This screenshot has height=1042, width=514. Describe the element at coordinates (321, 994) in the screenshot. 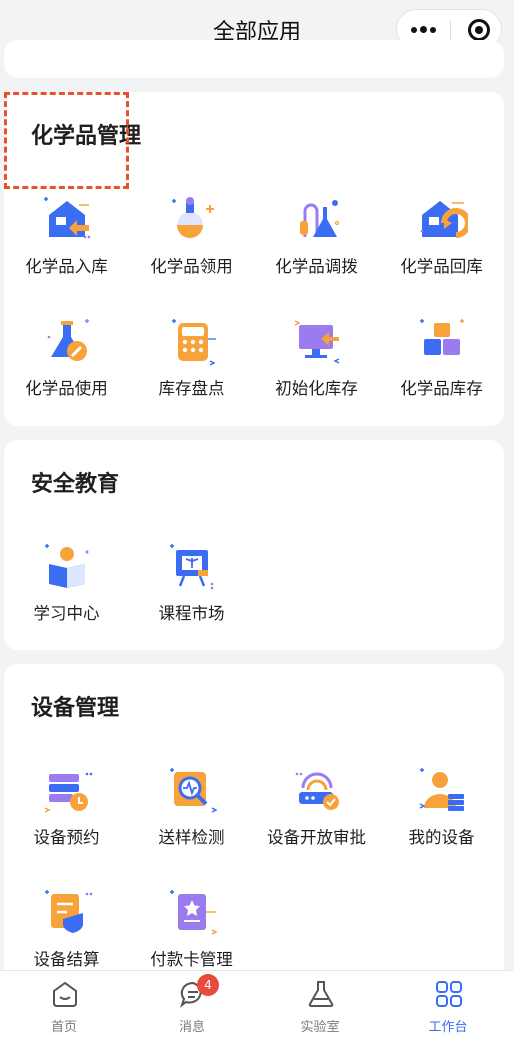

I see `flask-icon` at that location.